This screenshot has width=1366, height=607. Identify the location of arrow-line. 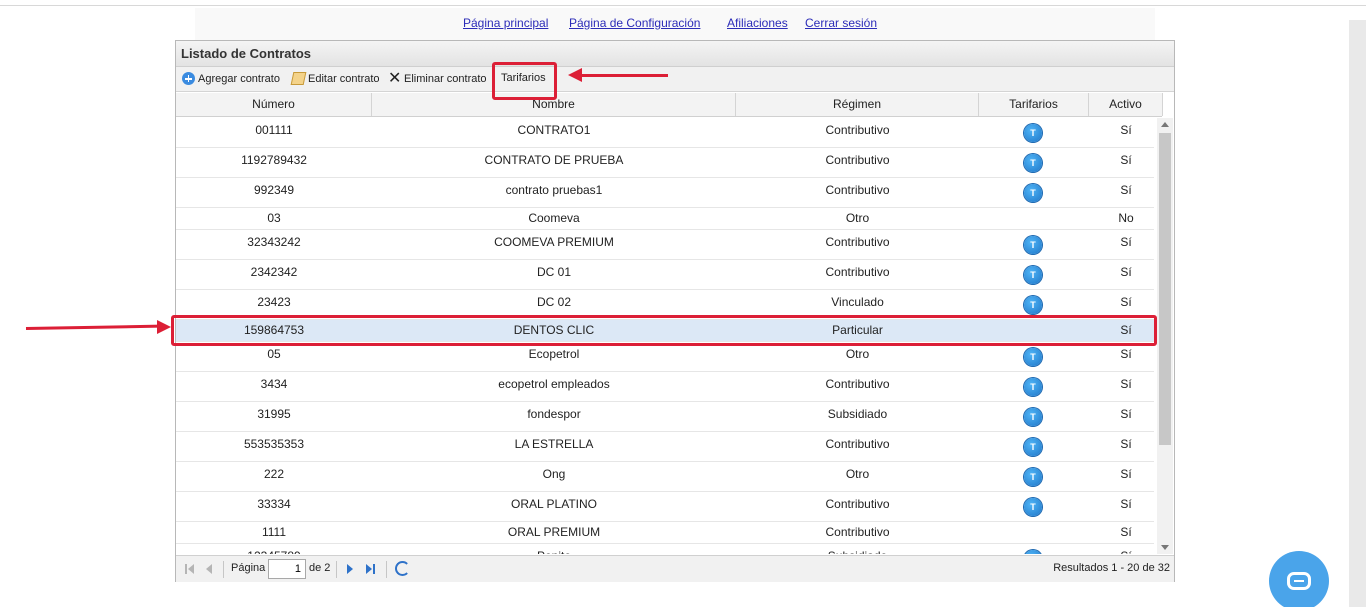
(624, 75).